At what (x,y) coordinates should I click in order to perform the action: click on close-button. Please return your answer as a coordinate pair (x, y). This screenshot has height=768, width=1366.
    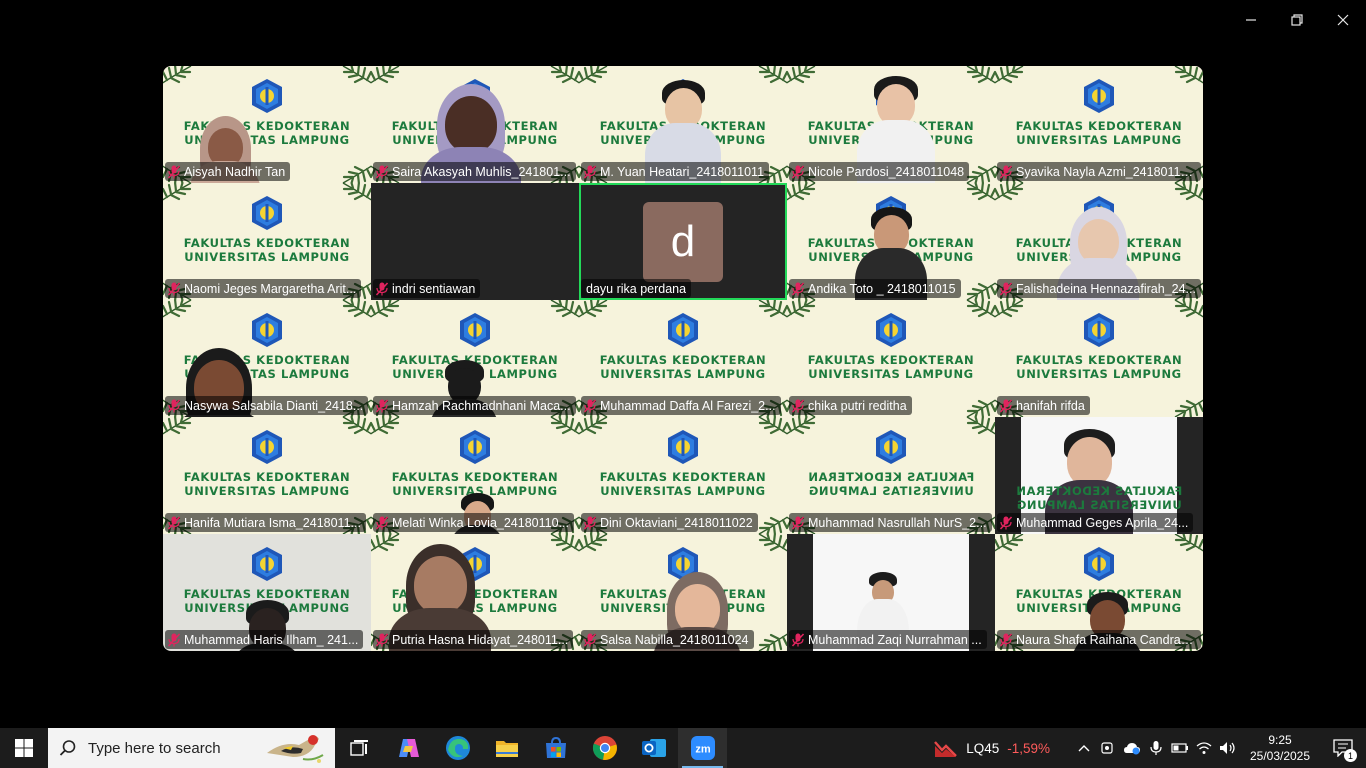
    Looking at the image, I should click on (1343, 20).